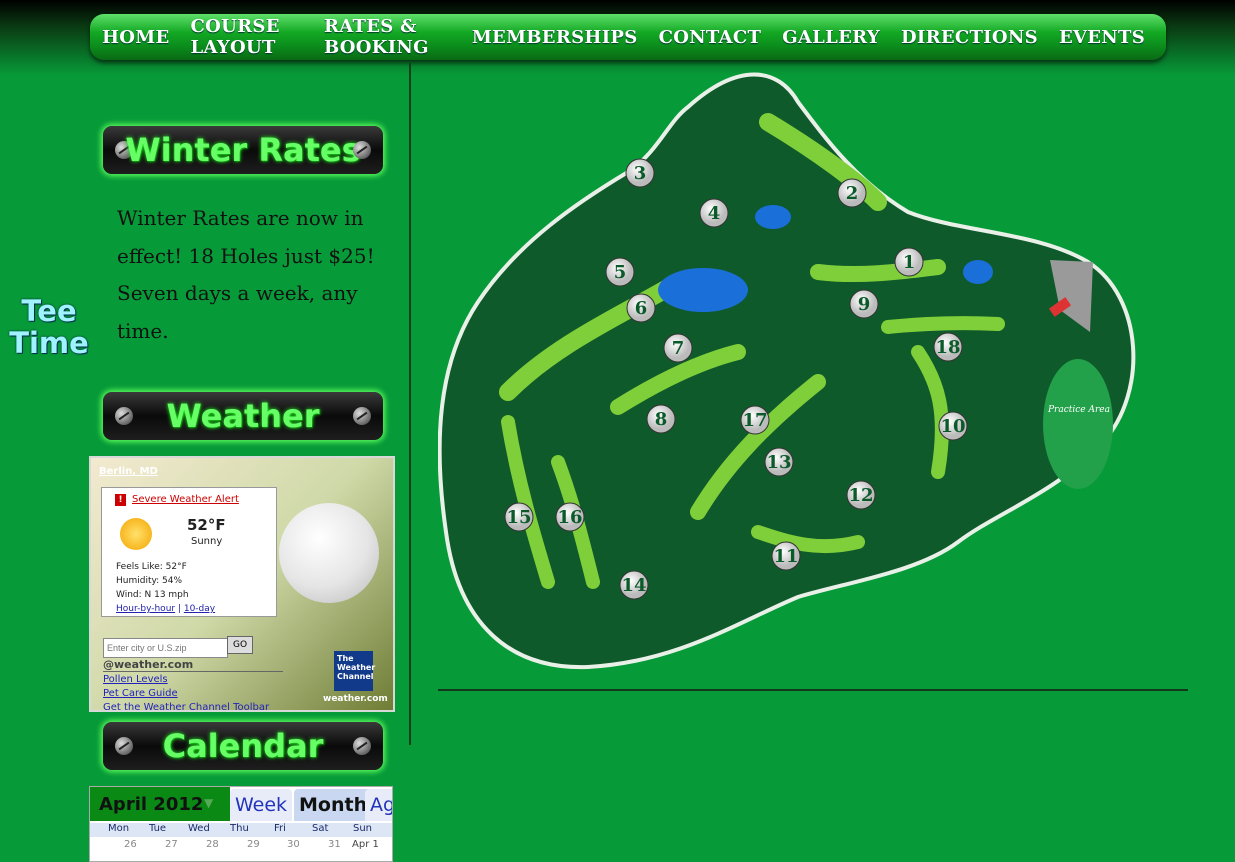  Describe the element at coordinates (253, 844) in the screenshot. I see `date-cell: 29` at that location.